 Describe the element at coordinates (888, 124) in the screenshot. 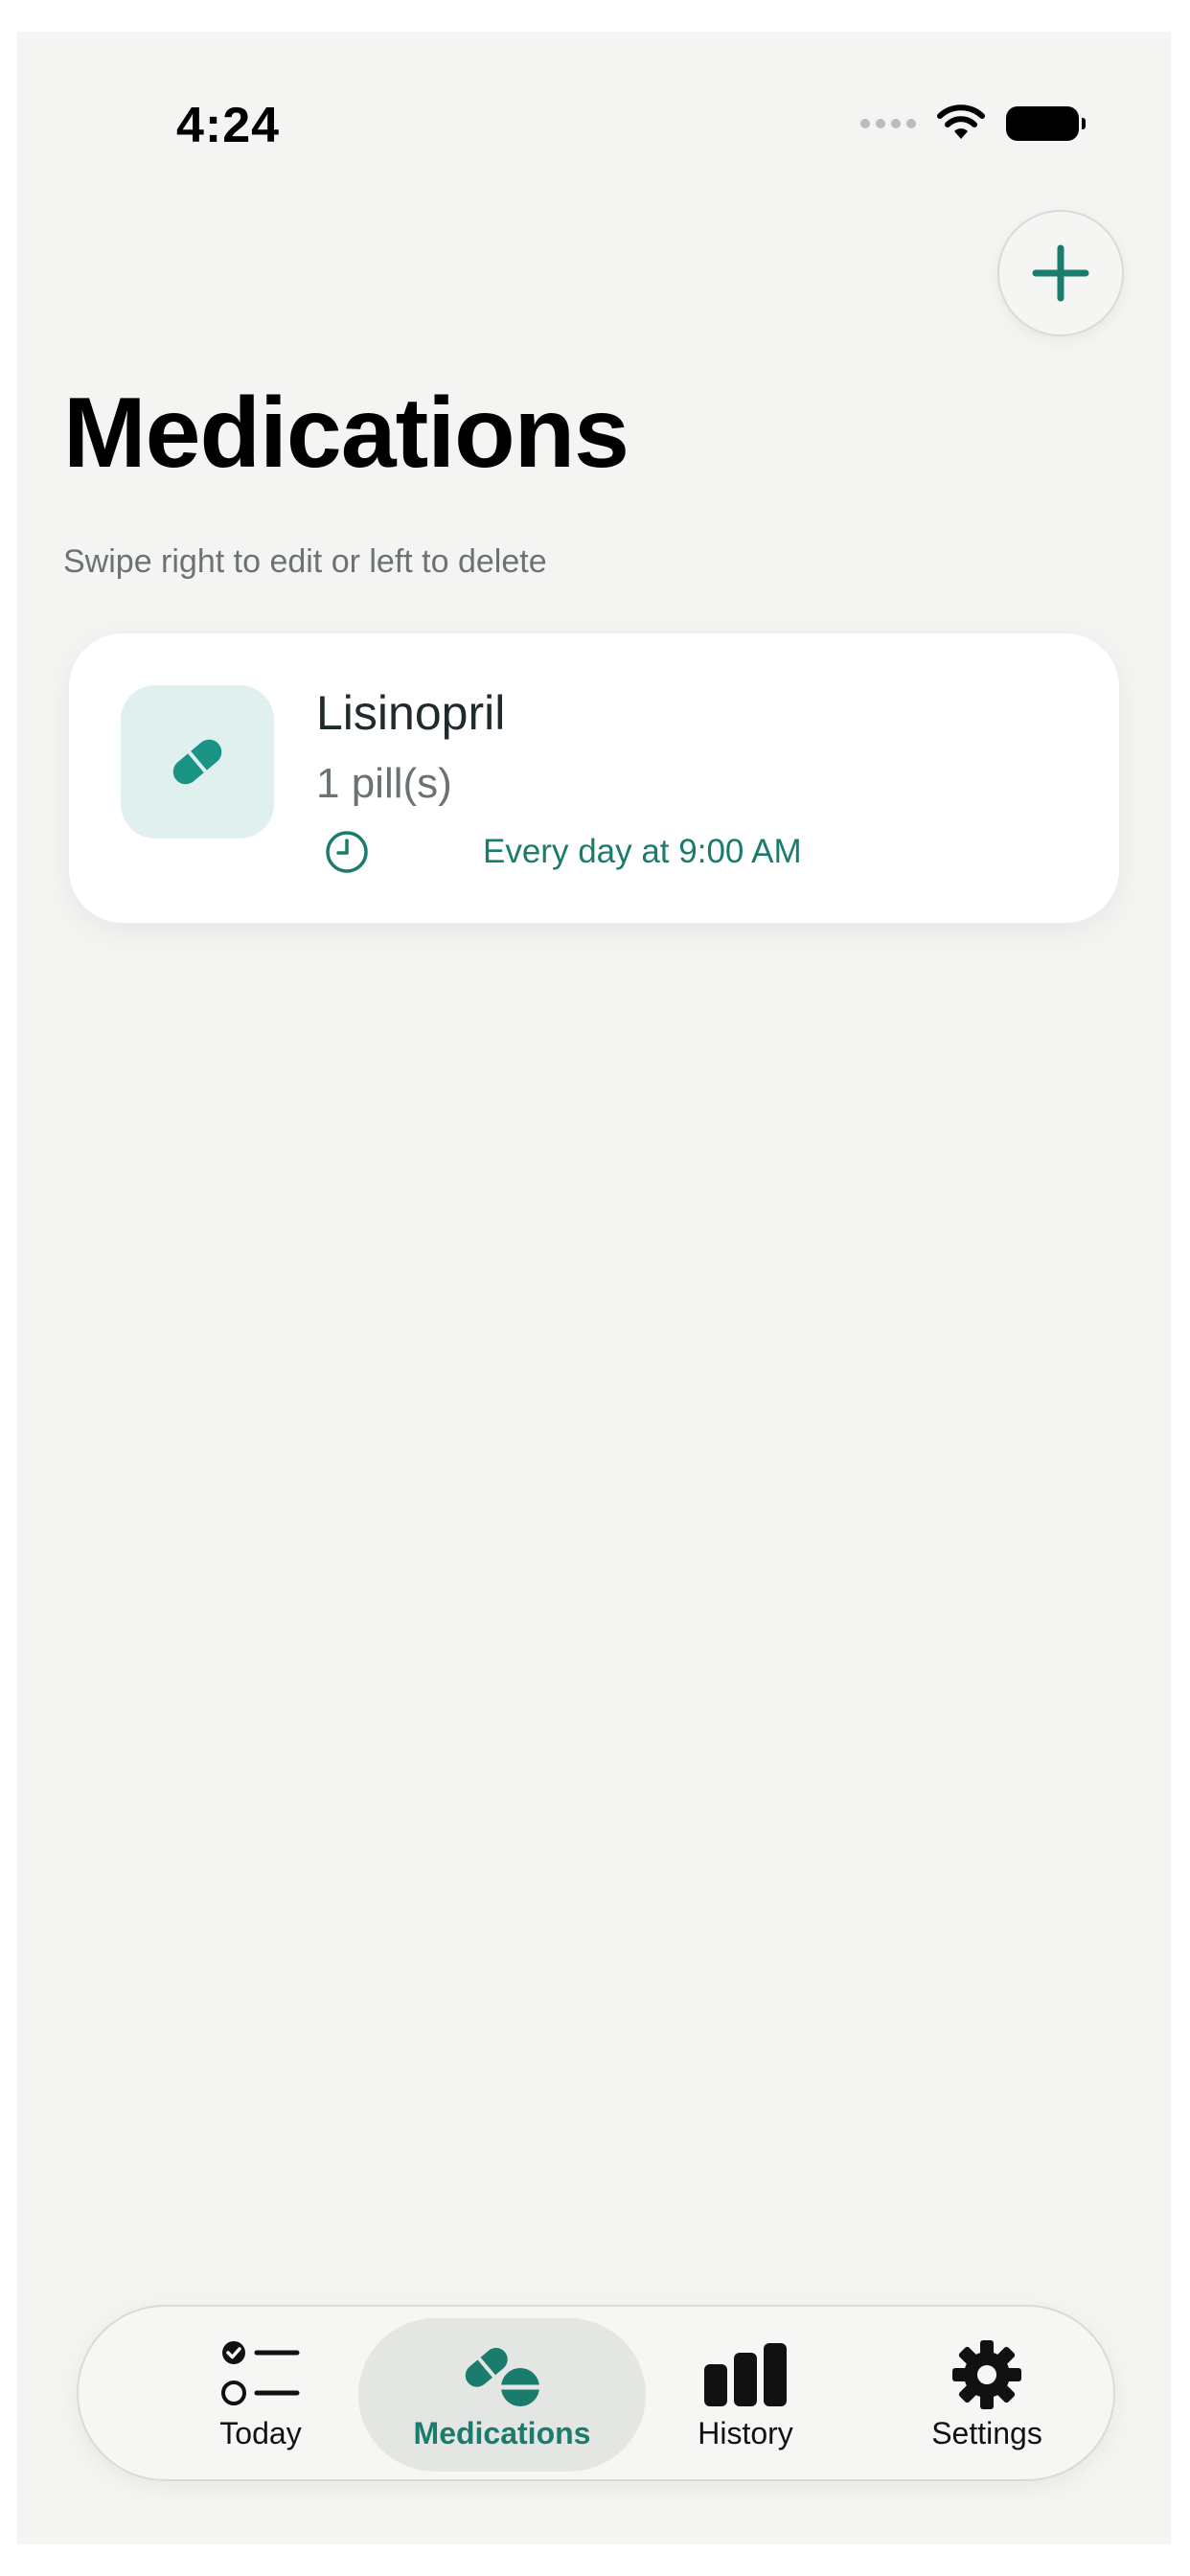

I see `cellular-signal-icon` at that location.